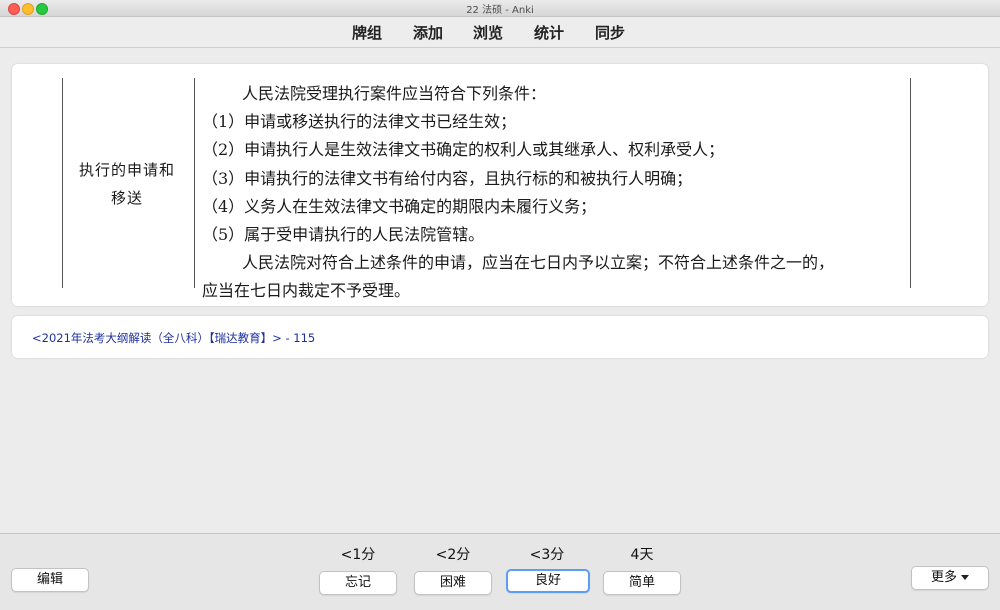 The height and width of the screenshot is (610, 1000). I want to click on more-button: 更多, so click(950, 578).